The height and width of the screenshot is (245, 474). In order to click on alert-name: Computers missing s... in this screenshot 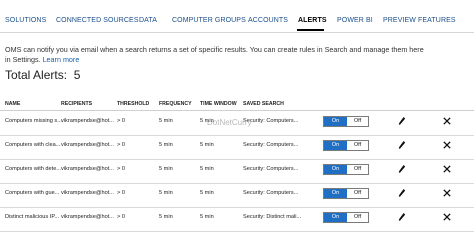, I will do `click(33, 121)`.